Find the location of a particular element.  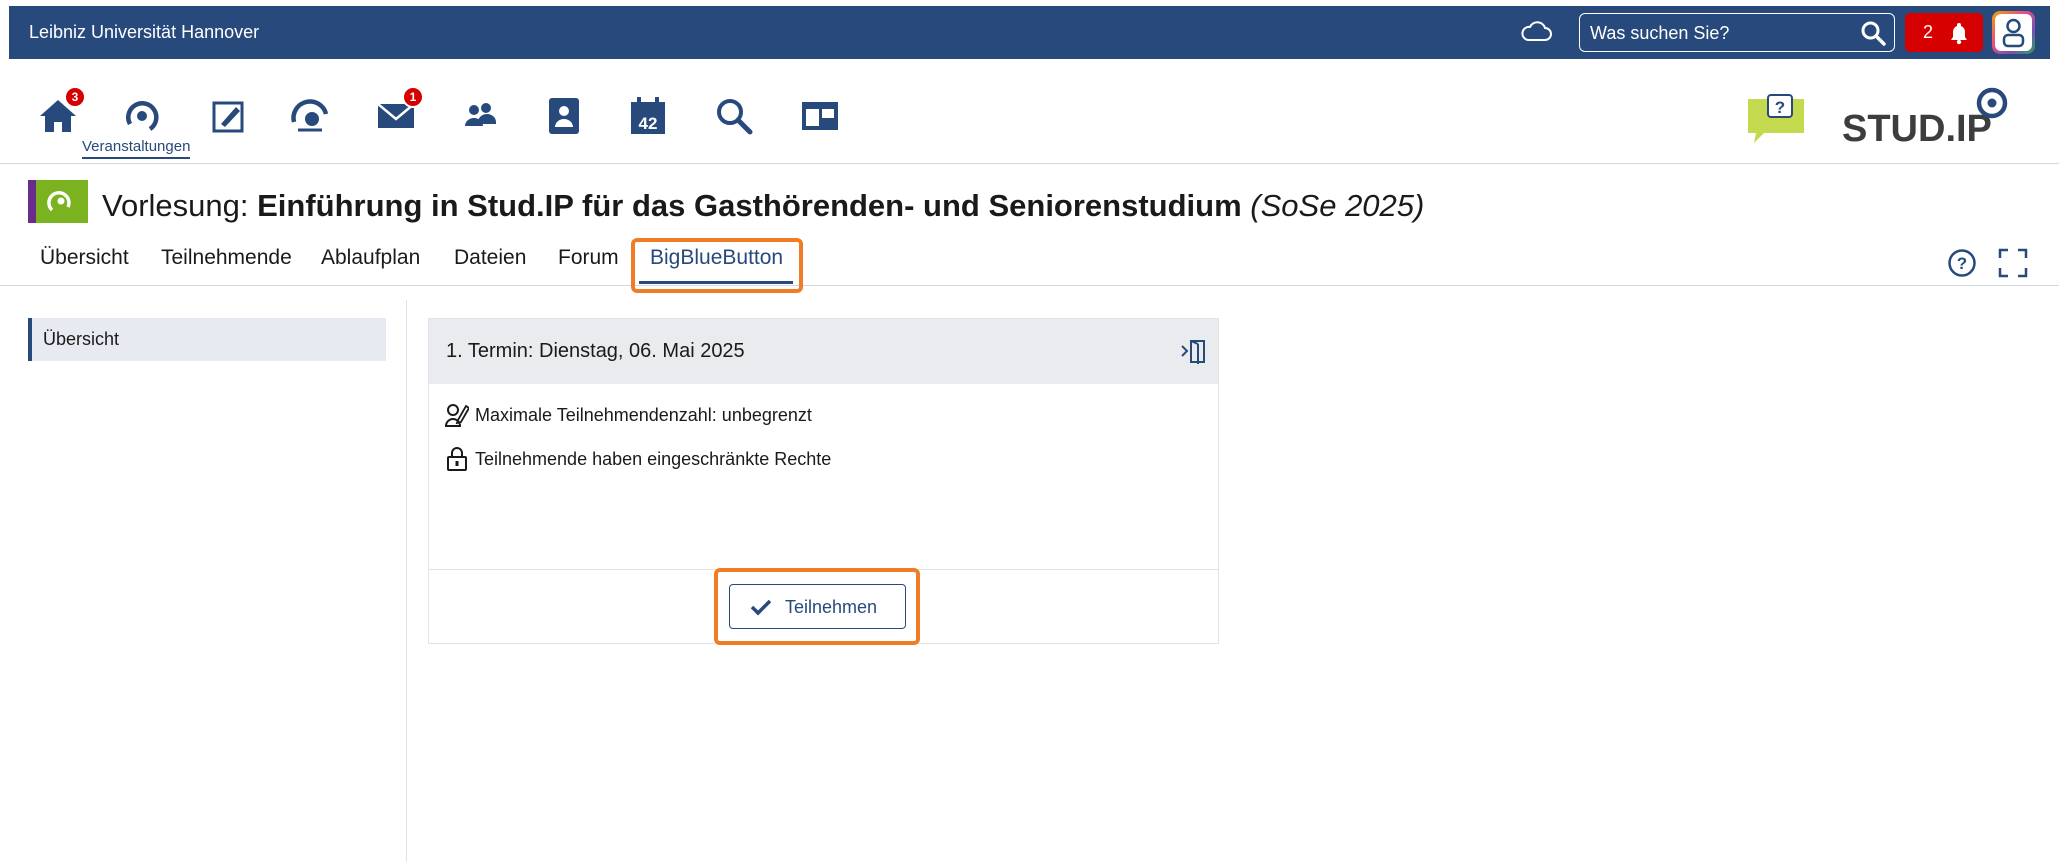

lock-icon is located at coordinates (457, 459).